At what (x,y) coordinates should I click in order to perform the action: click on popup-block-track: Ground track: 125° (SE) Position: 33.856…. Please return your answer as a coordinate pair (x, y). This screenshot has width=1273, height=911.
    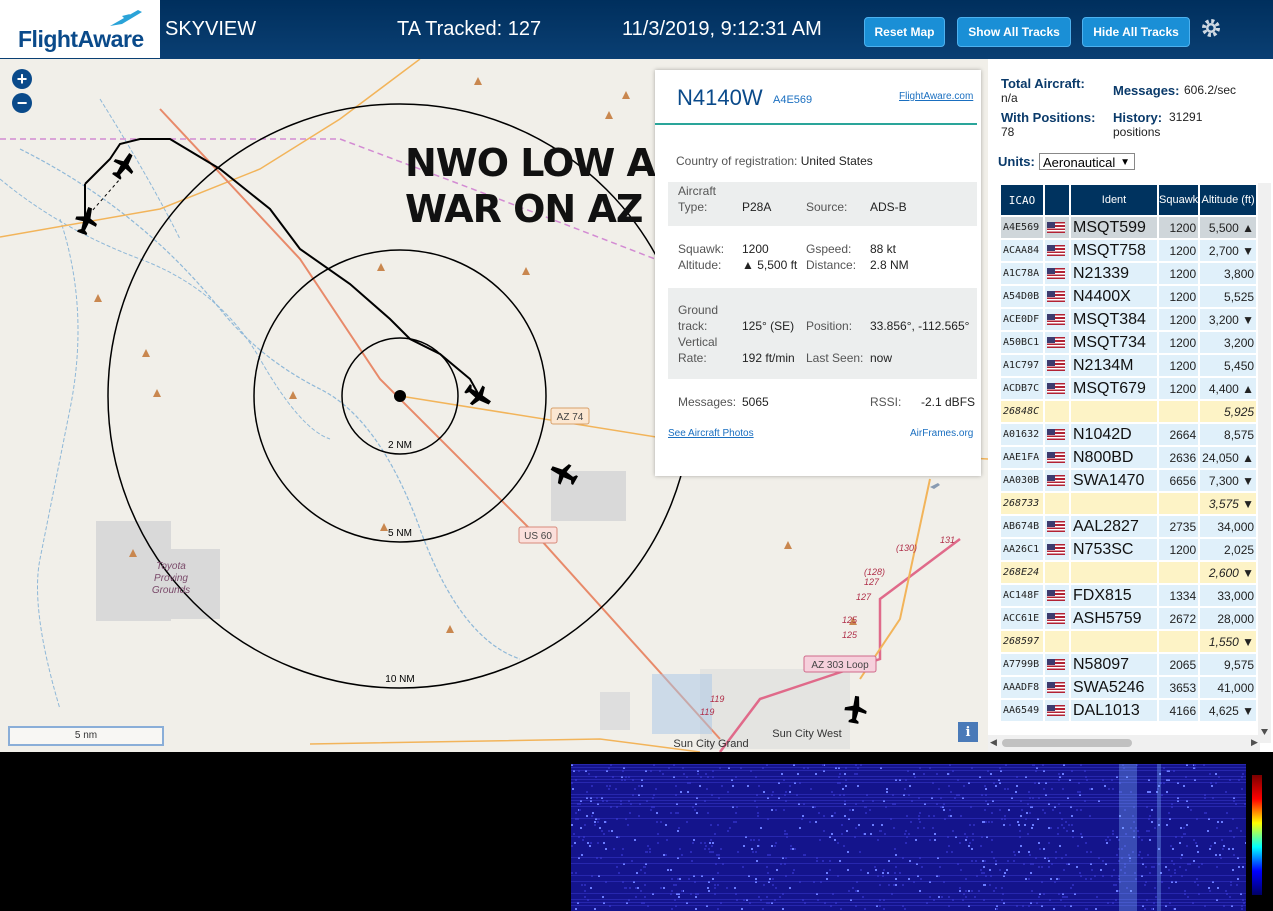
    Looking at the image, I should click on (822, 333).